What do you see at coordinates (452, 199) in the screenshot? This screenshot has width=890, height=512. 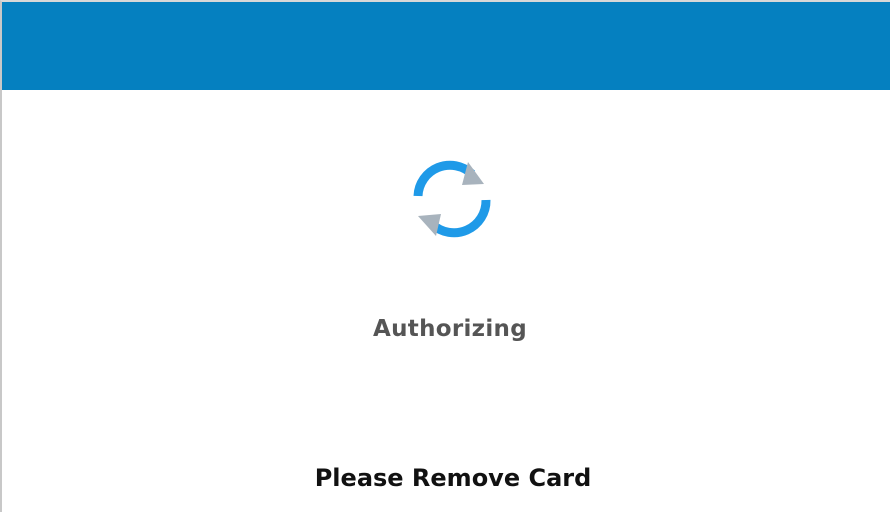 I see `refresh-icon` at bounding box center [452, 199].